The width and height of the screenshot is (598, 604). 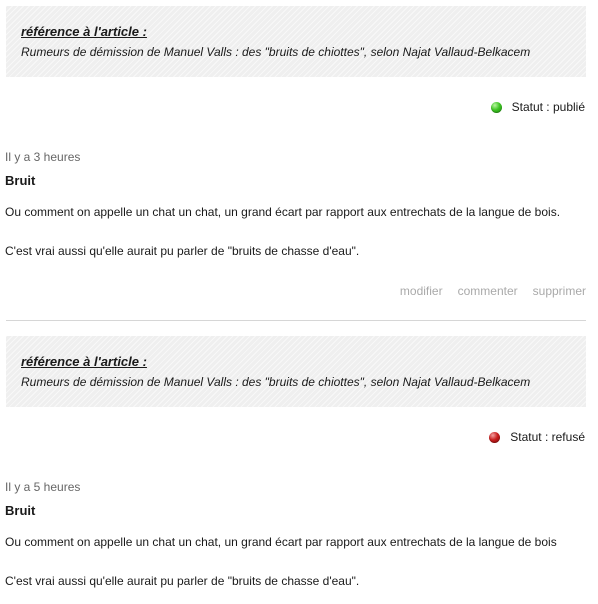 I want to click on red-status-dot-icon, so click(x=495, y=437).